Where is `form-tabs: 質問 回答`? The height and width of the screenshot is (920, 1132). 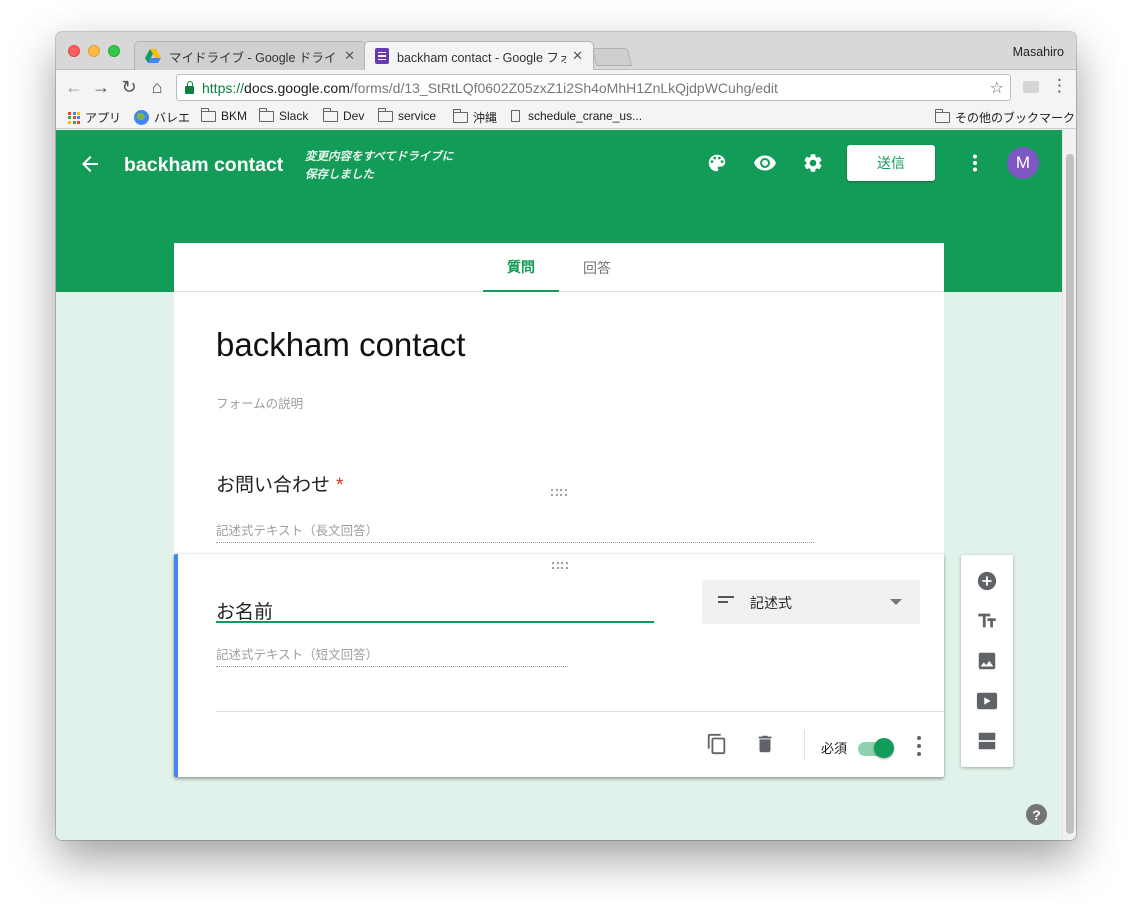
form-tabs: 質問 回答 is located at coordinates (559, 267).